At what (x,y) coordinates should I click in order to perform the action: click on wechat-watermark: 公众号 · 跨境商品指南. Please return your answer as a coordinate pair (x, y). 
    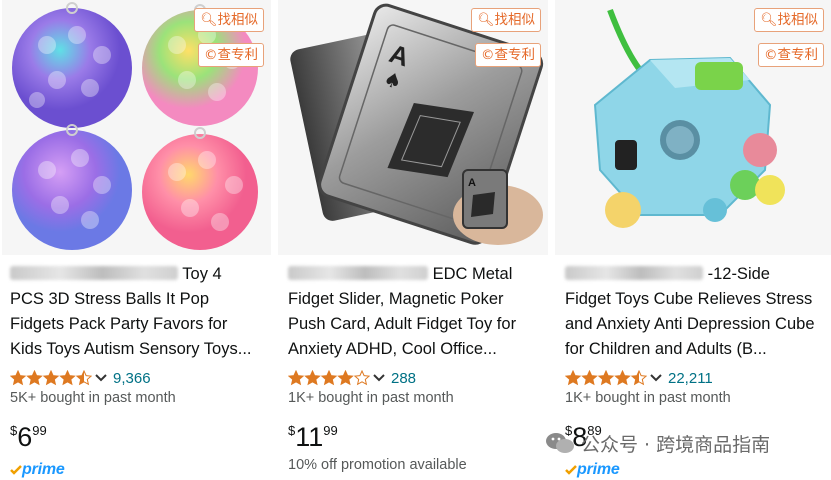
    Looking at the image, I should click on (657, 443).